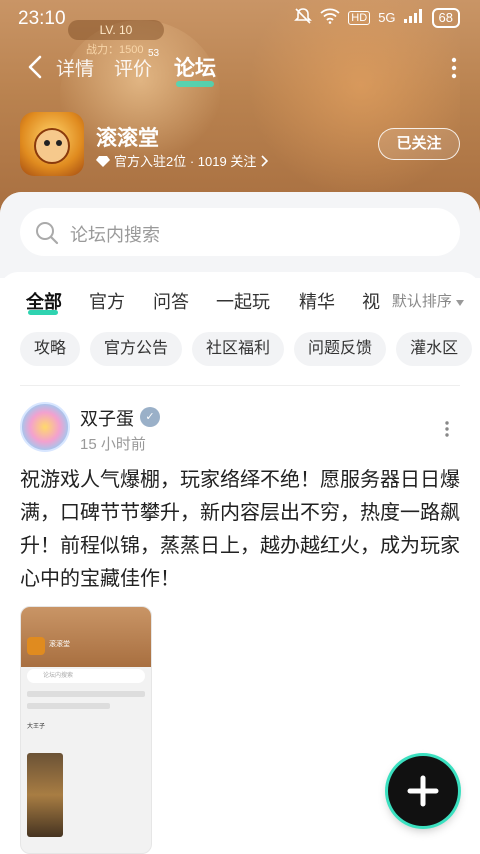 Image resolution: width=480 pixels, height=854 pixels. I want to click on status-bar: 23:10 HD 5G 68, so click(240, 18).